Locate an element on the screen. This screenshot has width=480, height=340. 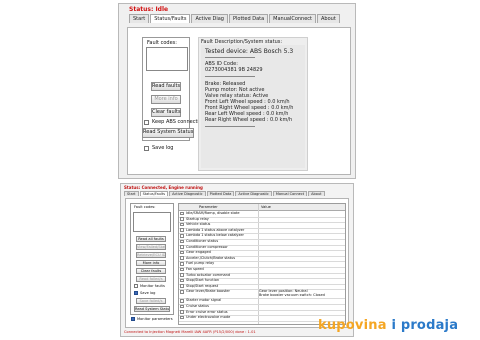
retrieve-ecu-ids-button: Retrieve/ECU IDs is located at coordinates (151, 255).